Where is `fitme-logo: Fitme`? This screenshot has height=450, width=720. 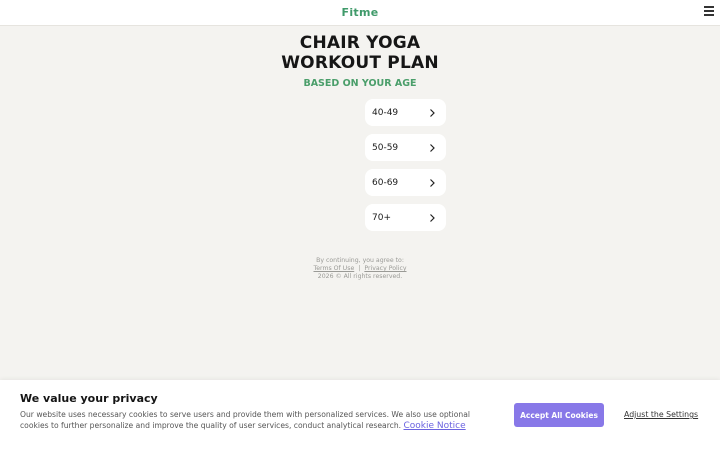
fitme-logo: Fitme is located at coordinates (360, 12).